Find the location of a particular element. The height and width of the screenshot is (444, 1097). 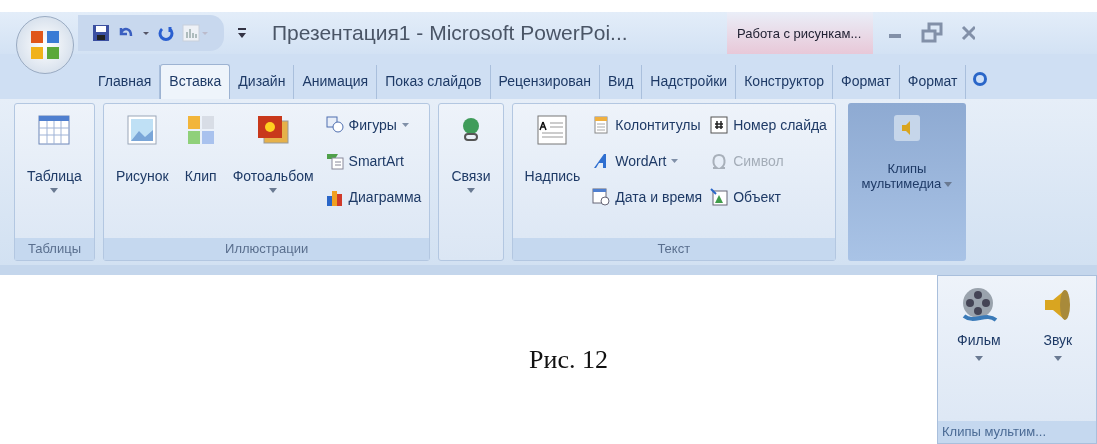

slide-number-icon is located at coordinates (719, 125).